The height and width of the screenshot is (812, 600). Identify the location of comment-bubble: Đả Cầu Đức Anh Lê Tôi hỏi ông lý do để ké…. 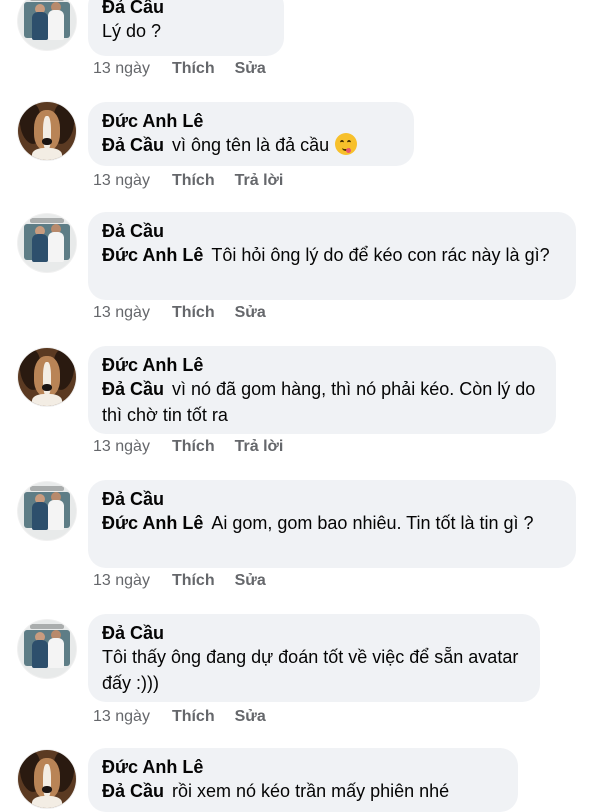
(332, 256).